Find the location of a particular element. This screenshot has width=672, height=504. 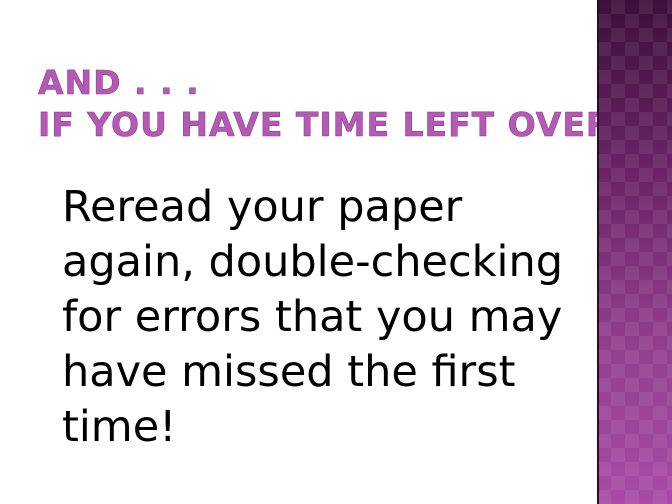

diamond-pattern is located at coordinates (634, 252).